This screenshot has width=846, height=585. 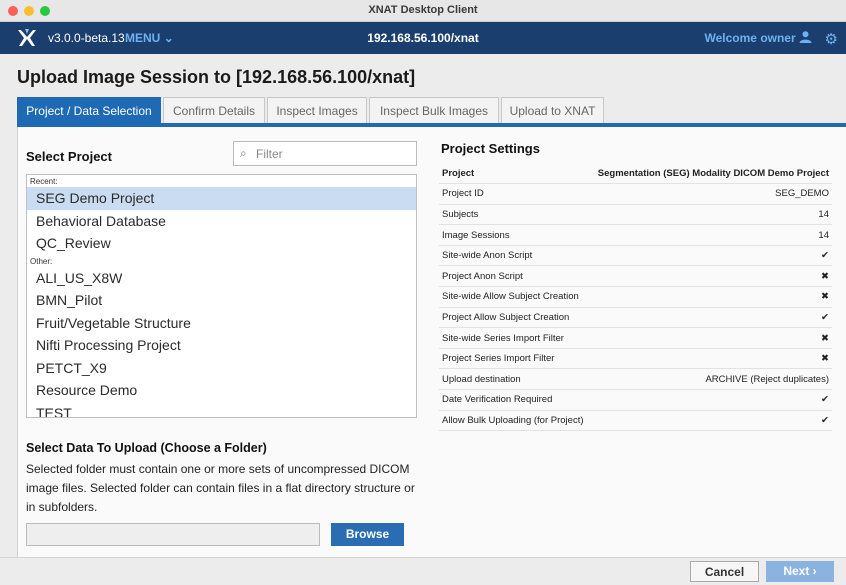 I want to click on welcome-label: Welcome owner, so click(x=750, y=38).